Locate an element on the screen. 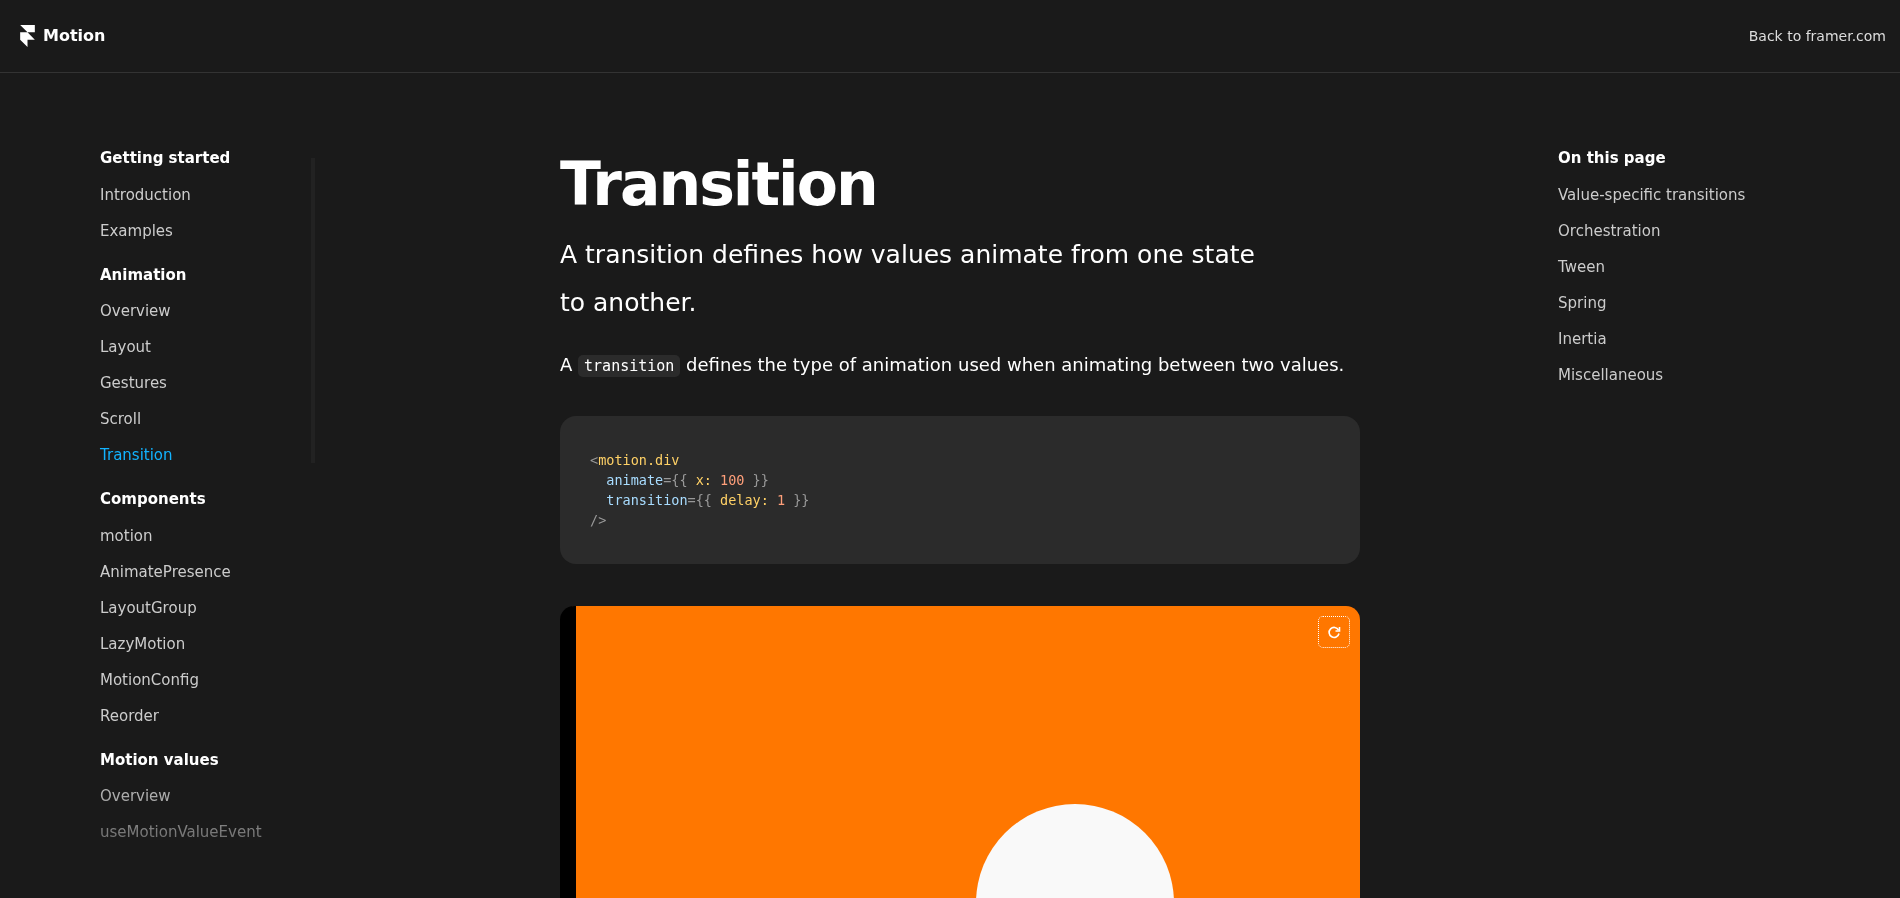  brand-name: Motion is located at coordinates (74, 36).